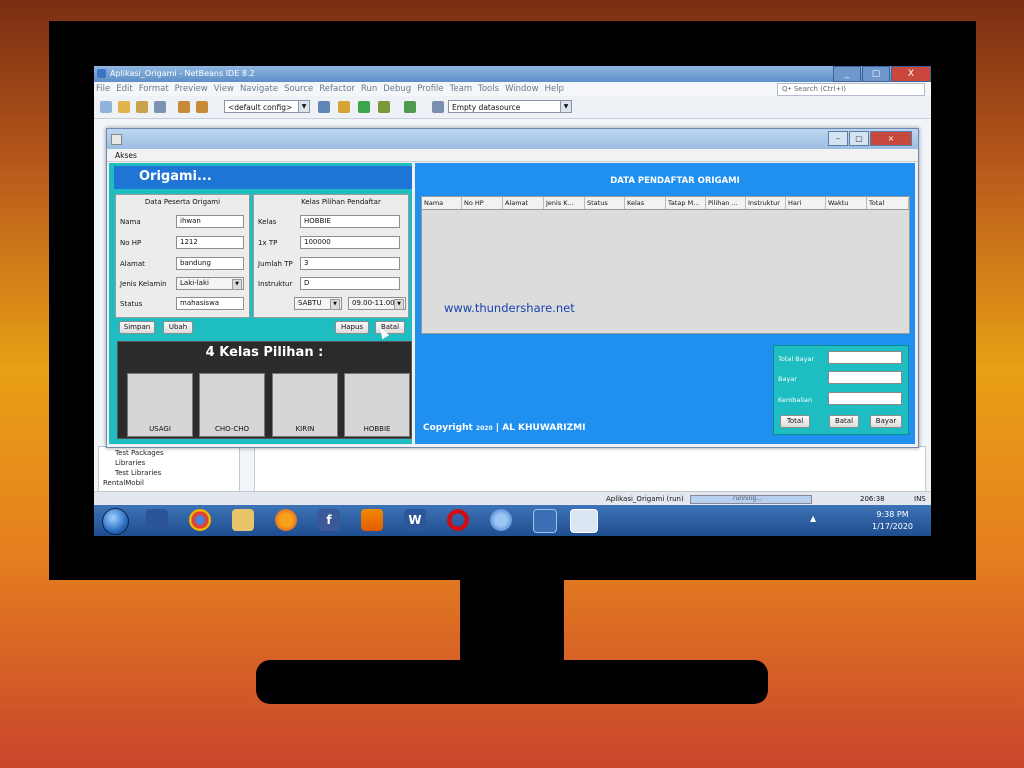 The height and width of the screenshot is (768, 1024). I want to click on bayar-button: Bayar, so click(886, 421).